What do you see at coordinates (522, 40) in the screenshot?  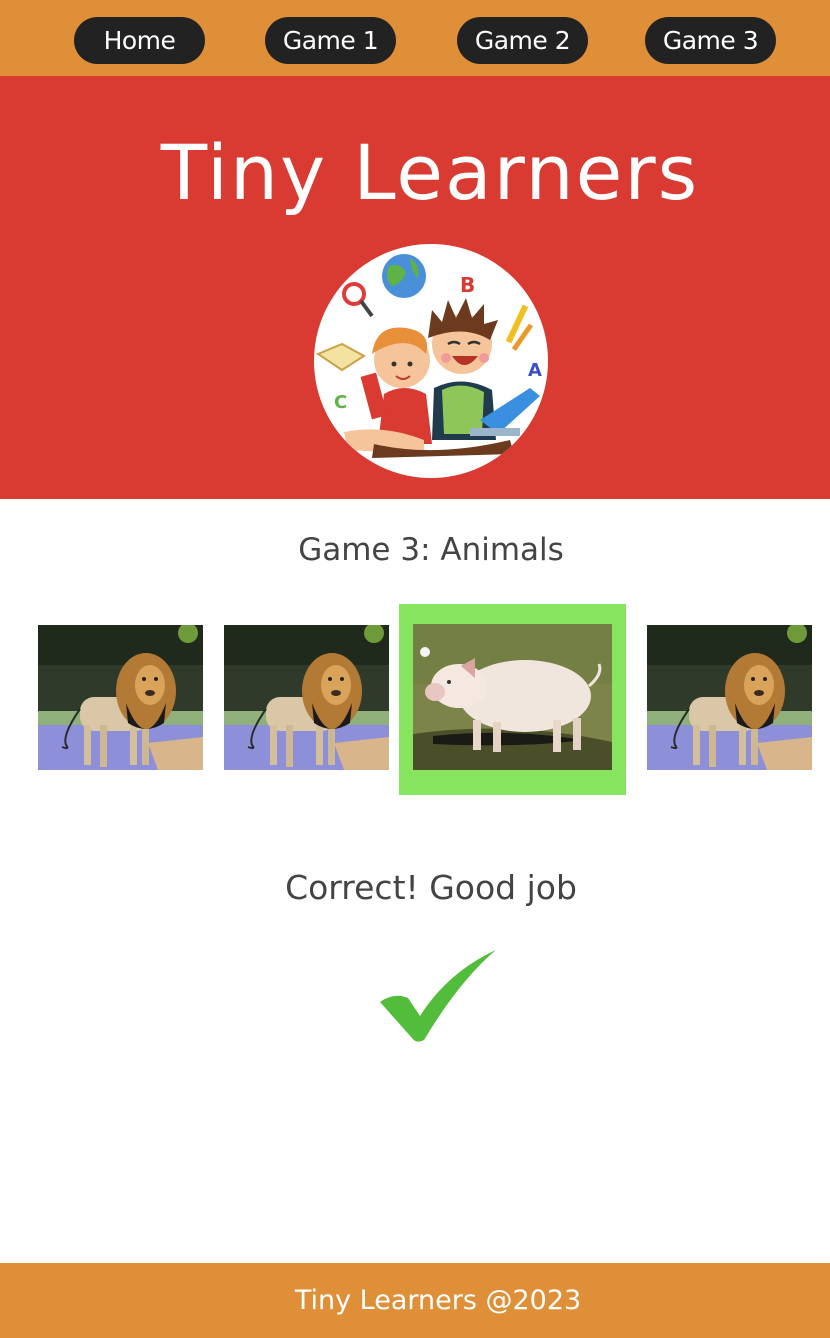 I see `nav-game-2-button: Game 2` at bounding box center [522, 40].